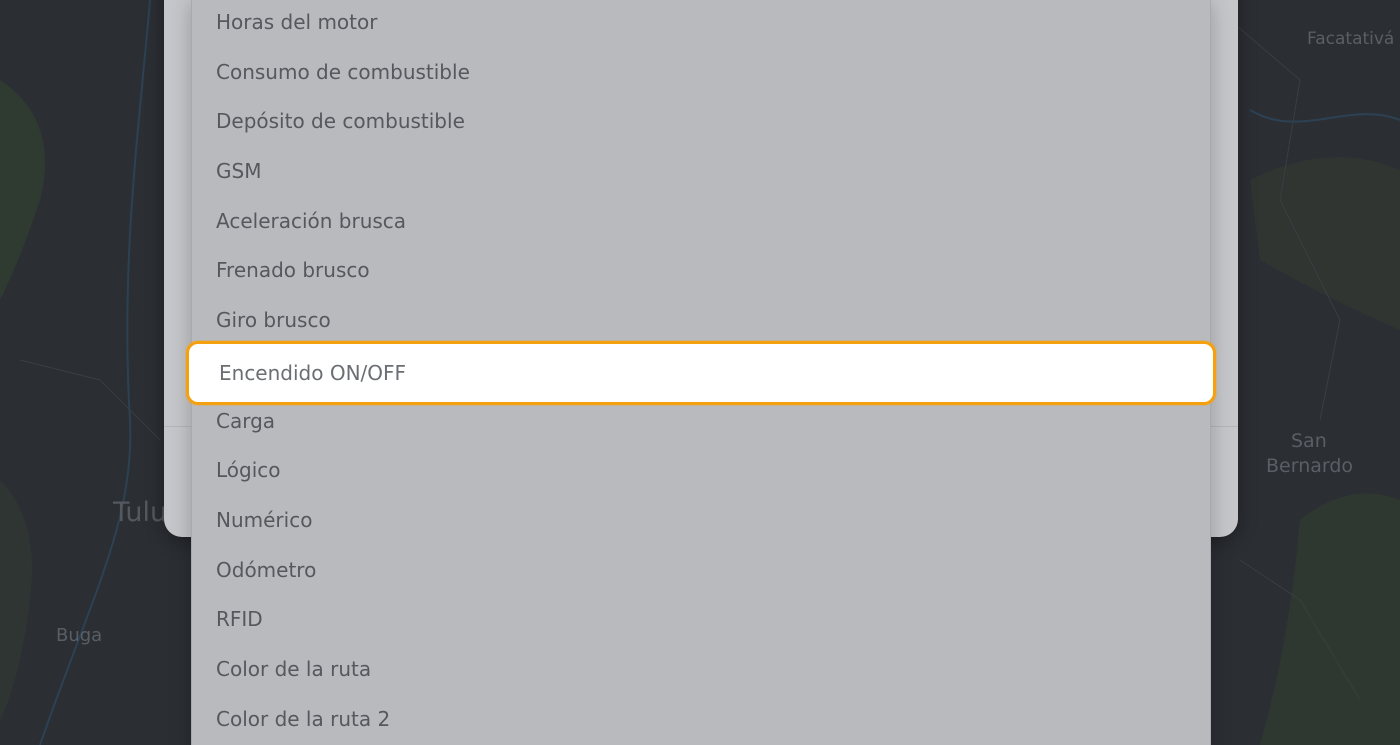 Image resolution: width=1400 pixels, height=745 pixels. Describe the element at coordinates (701, 221) in the screenshot. I see `option-aceleracion-brusca: Aceleración brusca` at that location.